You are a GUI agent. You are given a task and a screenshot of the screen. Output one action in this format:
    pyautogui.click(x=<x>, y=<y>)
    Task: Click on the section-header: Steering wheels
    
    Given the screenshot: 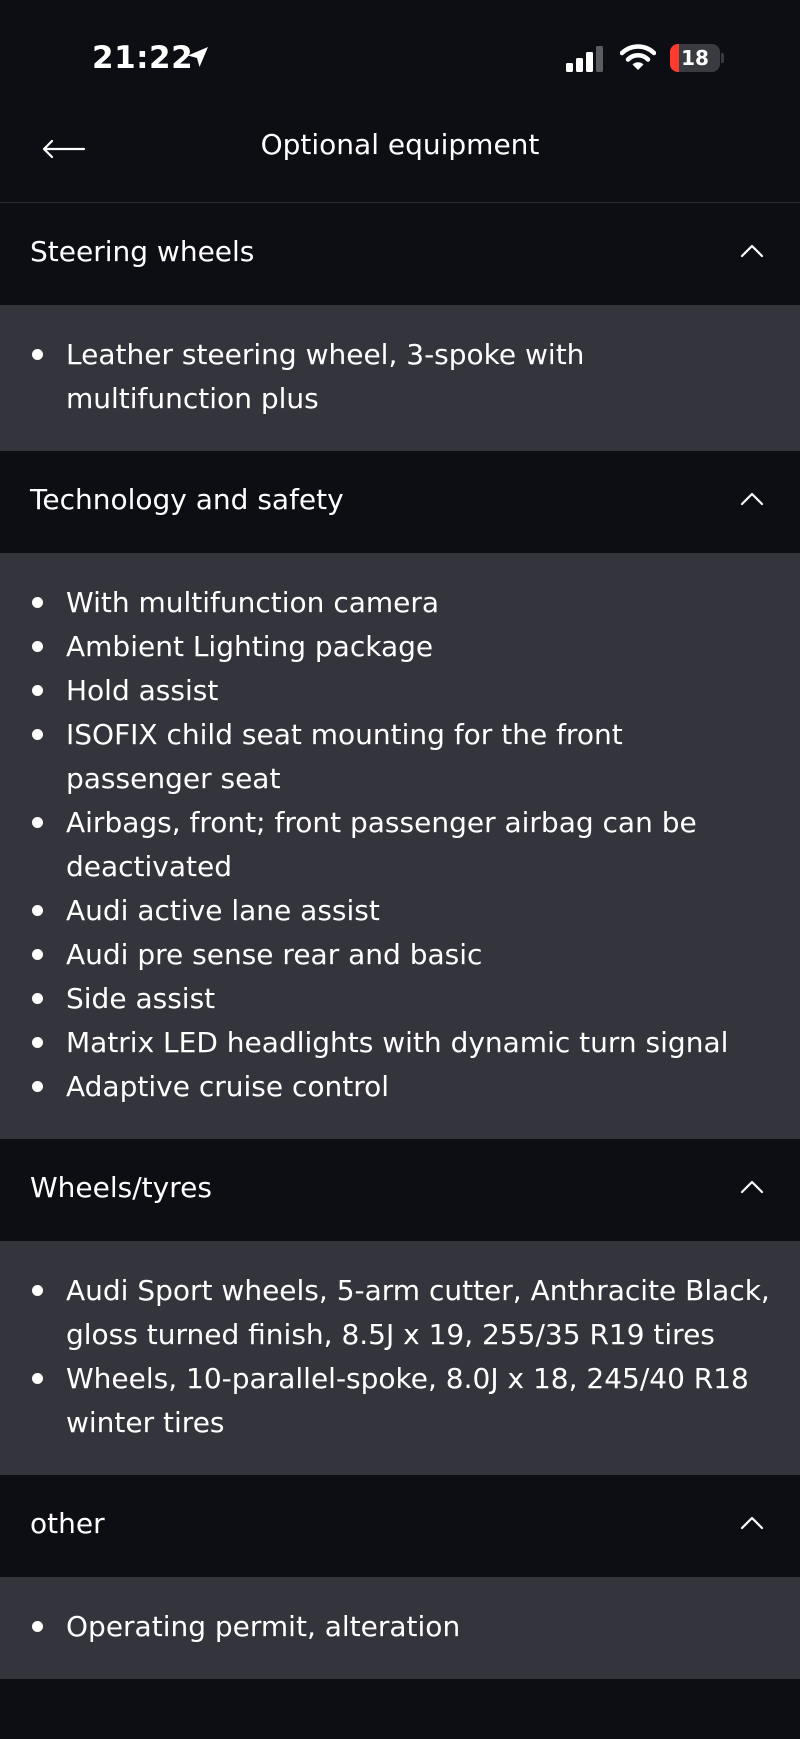 What is the action you would take?
    pyautogui.click(x=400, y=254)
    